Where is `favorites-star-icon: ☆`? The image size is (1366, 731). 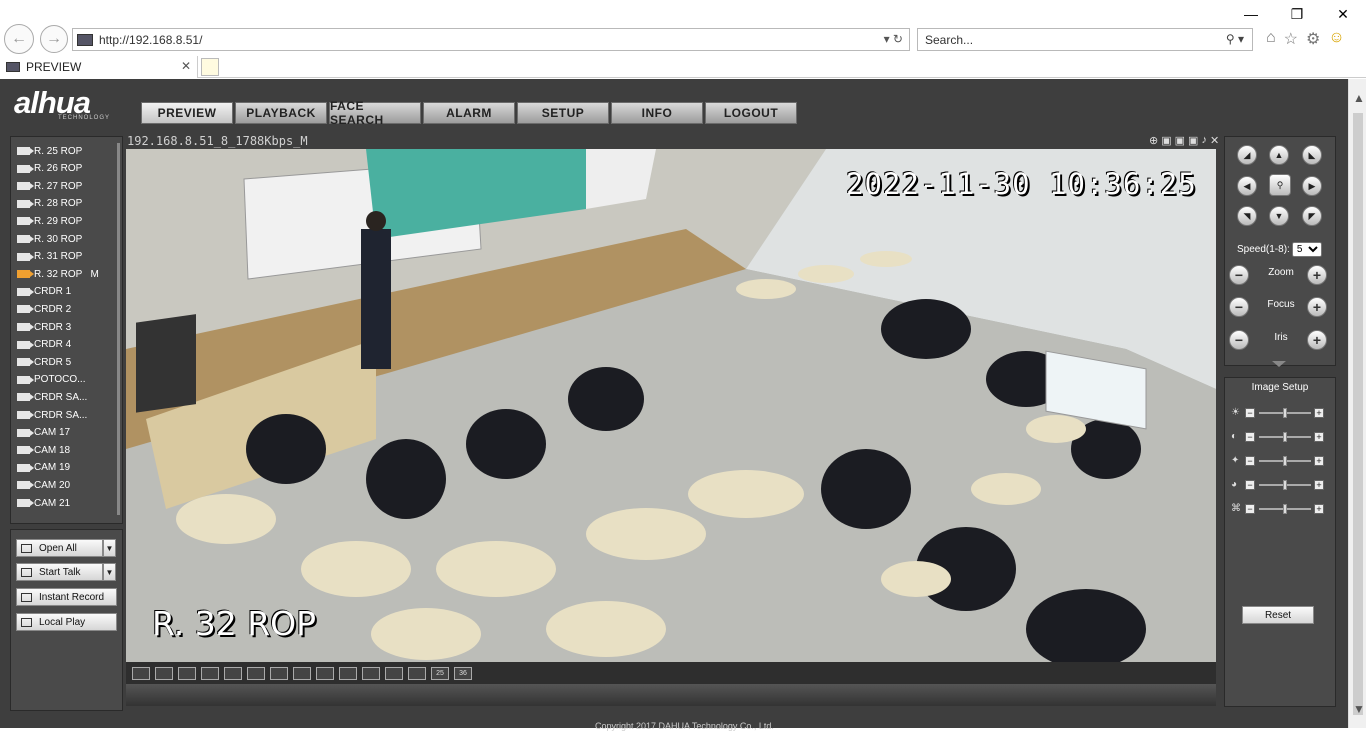 favorites-star-icon: ☆ is located at coordinates (1291, 39).